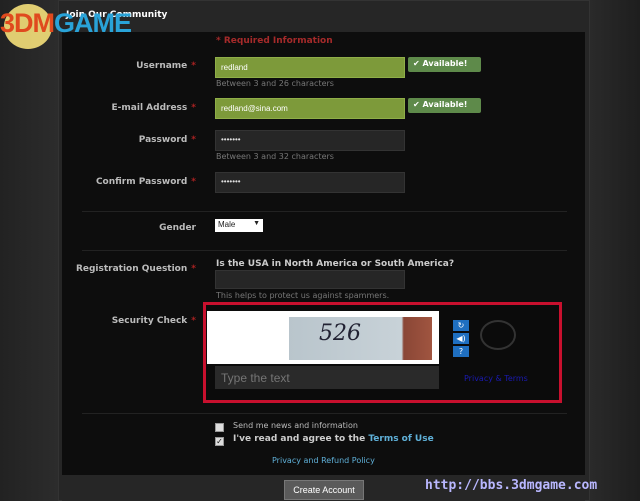 The image size is (640, 501). I want to click on required-note: * Required Information, so click(274, 41).